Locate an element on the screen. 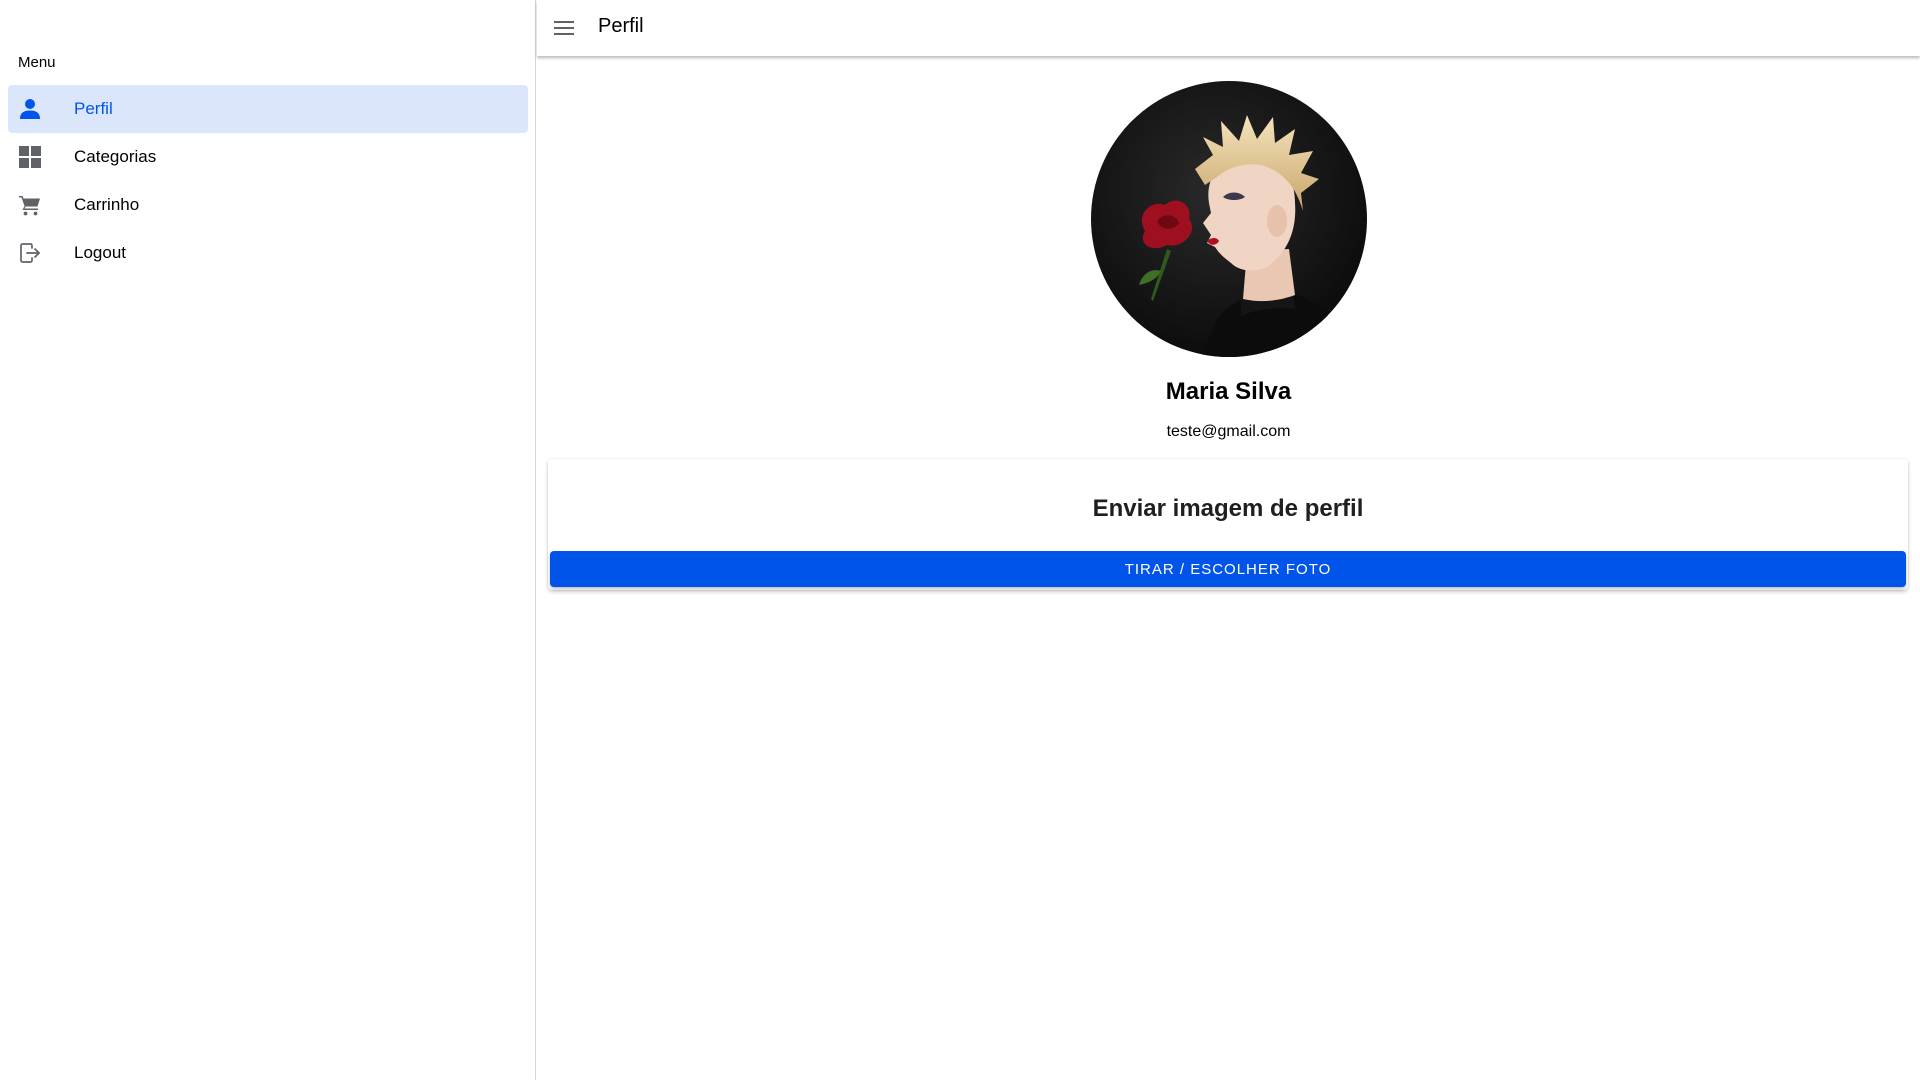  sidebar-item-label: Logout is located at coordinates (100, 252).